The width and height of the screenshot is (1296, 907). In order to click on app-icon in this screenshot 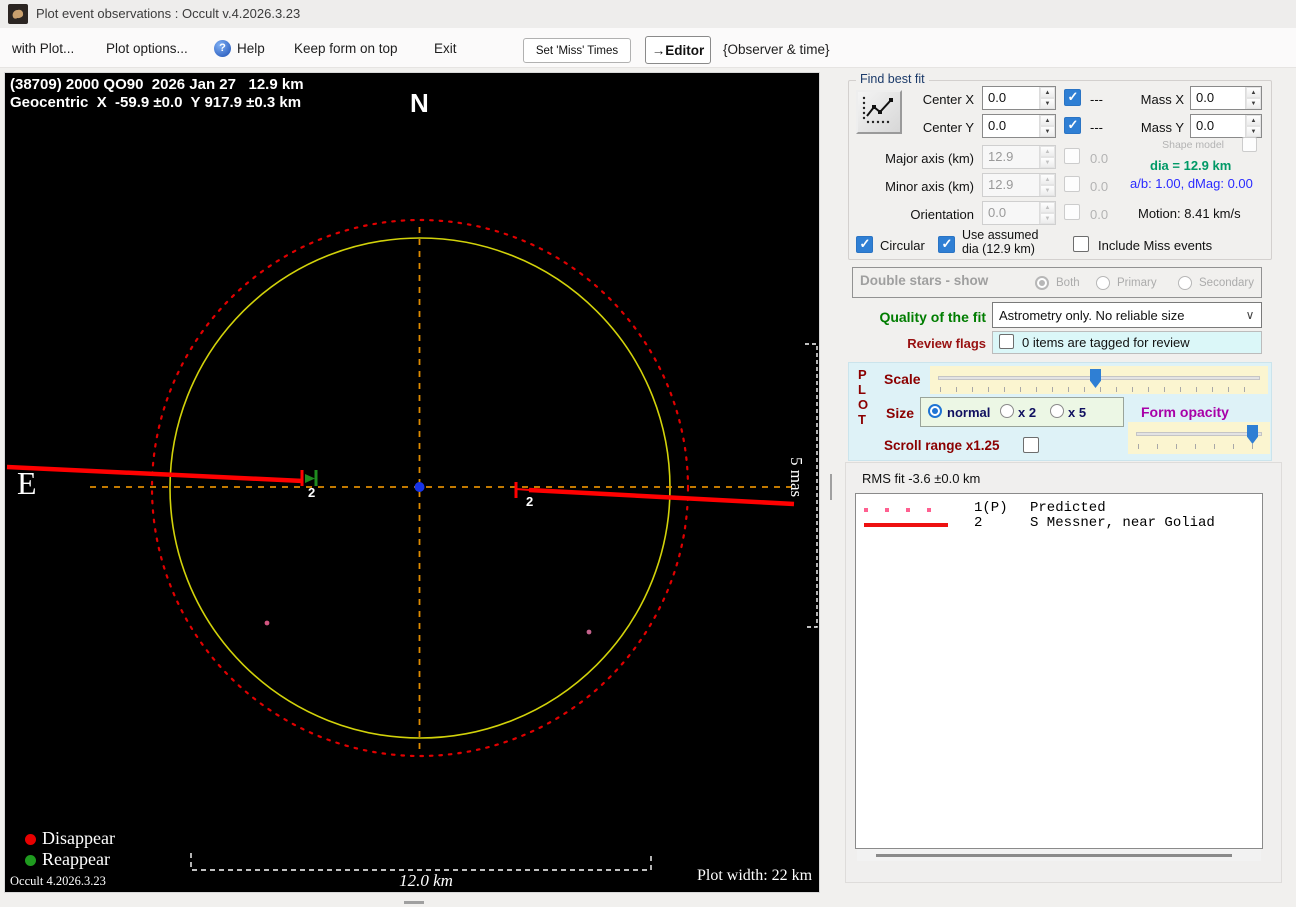, I will do `click(18, 14)`.